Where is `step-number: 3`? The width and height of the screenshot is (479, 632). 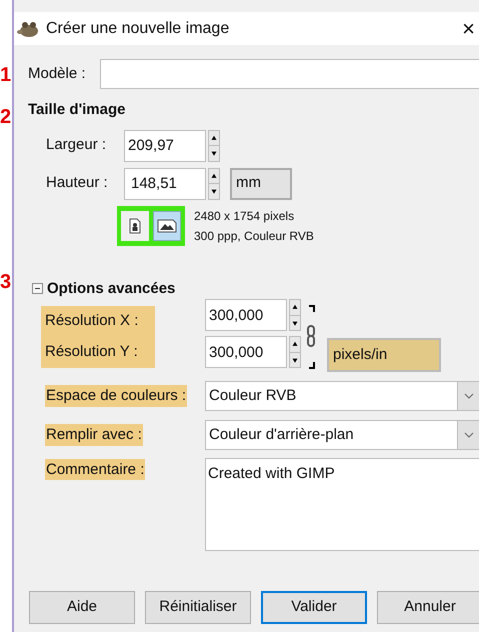 step-number: 3 is located at coordinates (6, 282).